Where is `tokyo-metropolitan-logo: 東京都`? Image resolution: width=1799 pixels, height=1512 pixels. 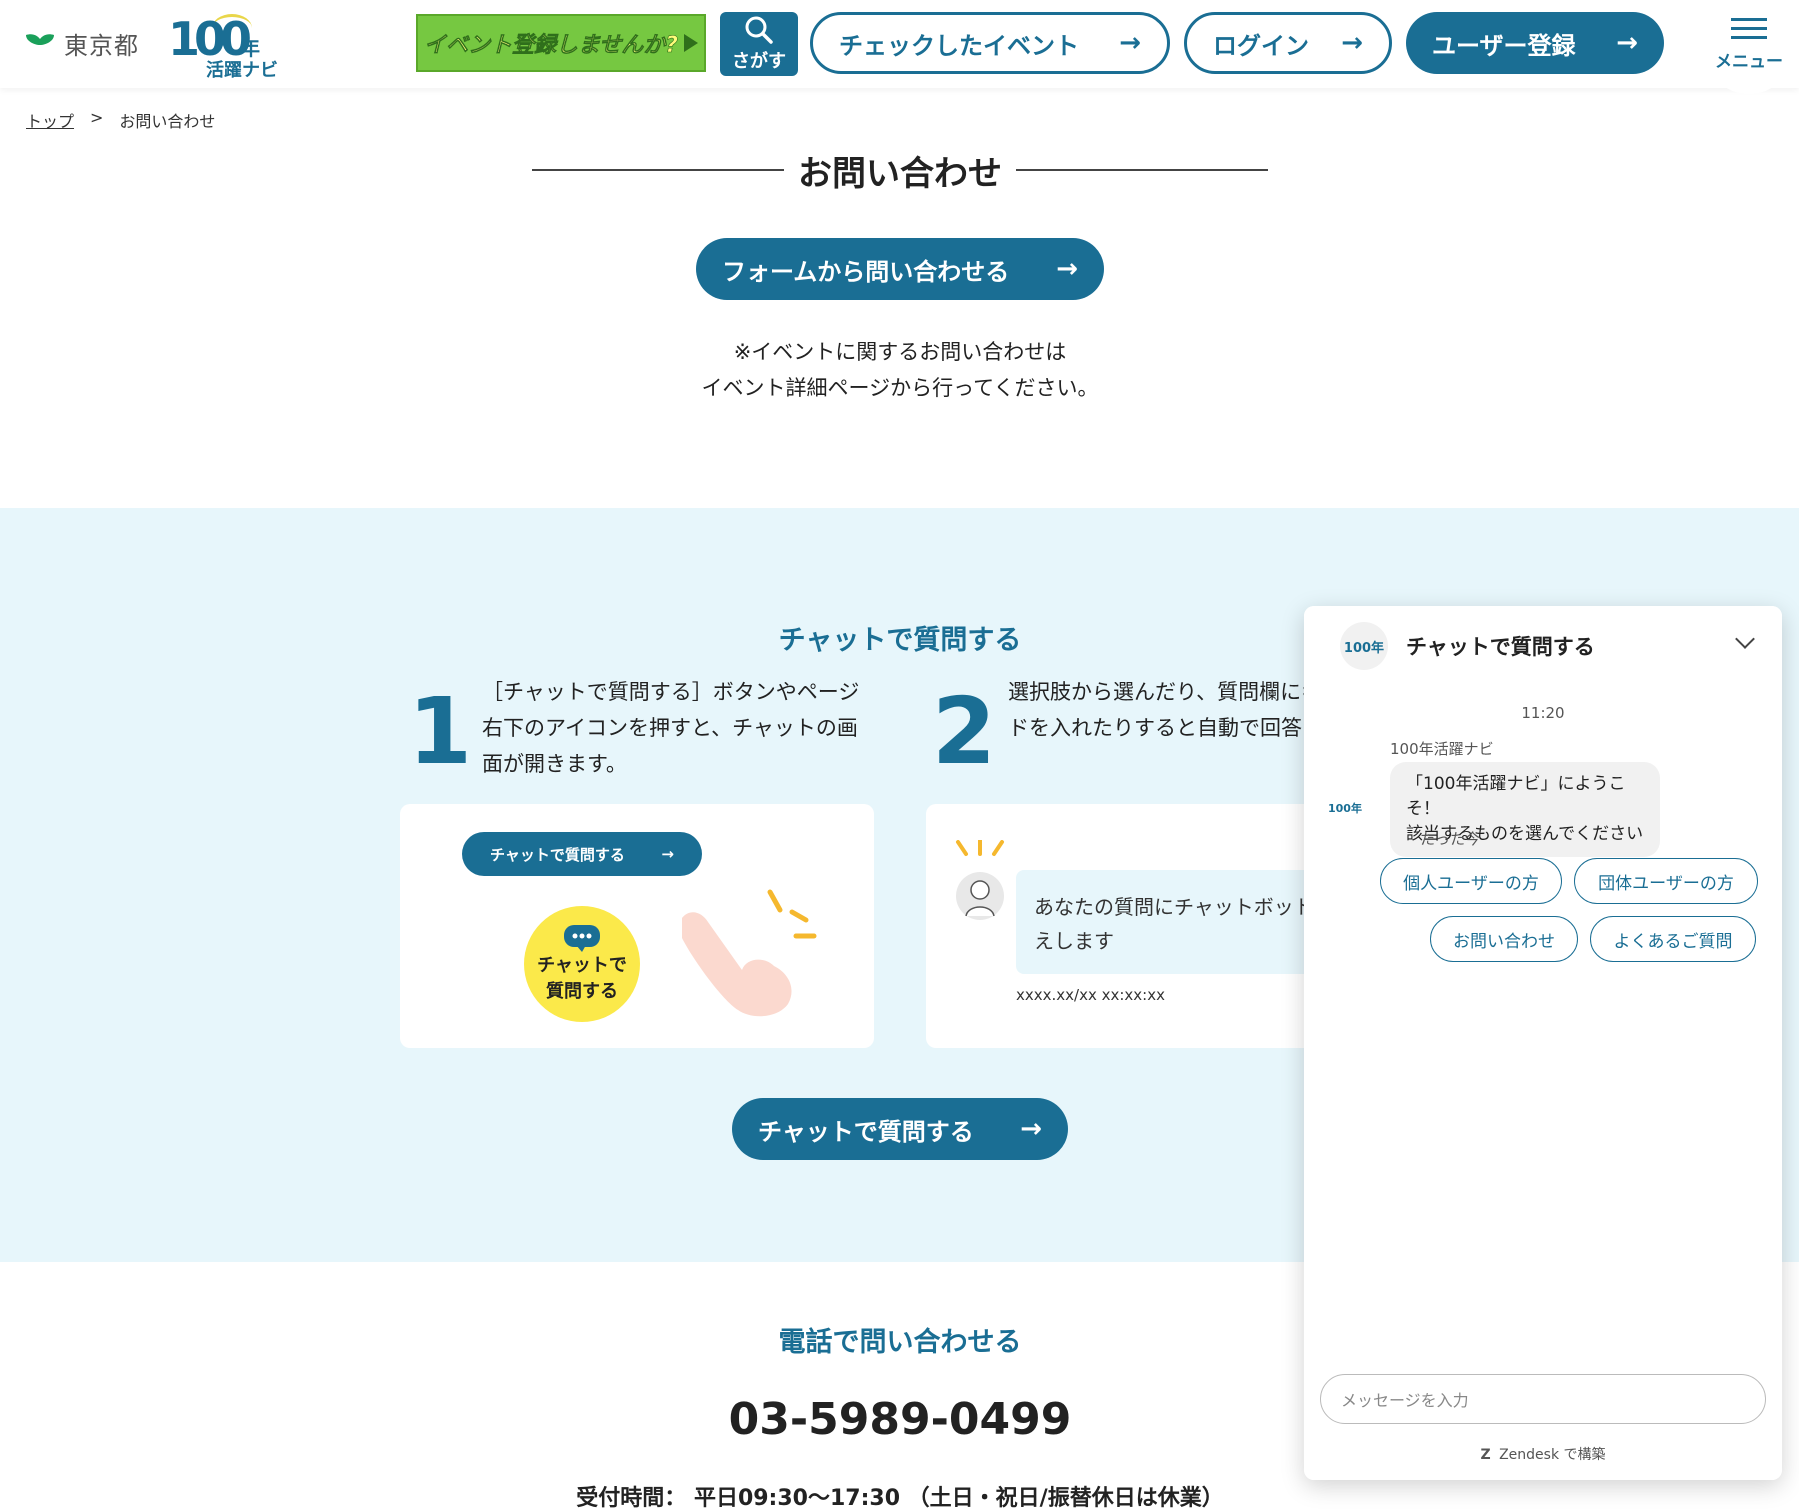
tokyo-metropolitan-logo: 東京都 is located at coordinates (81, 43).